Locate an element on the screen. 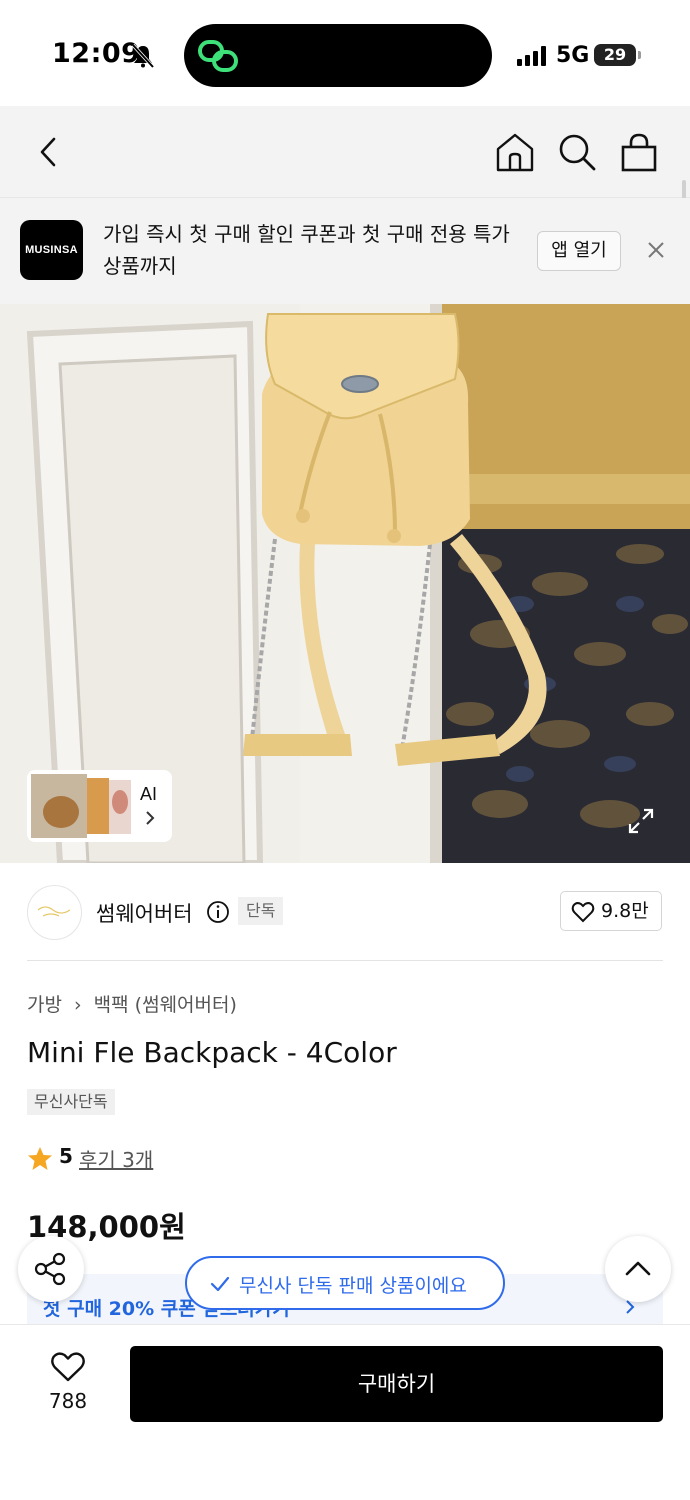  battery-icon: 29 is located at coordinates (615, 55).